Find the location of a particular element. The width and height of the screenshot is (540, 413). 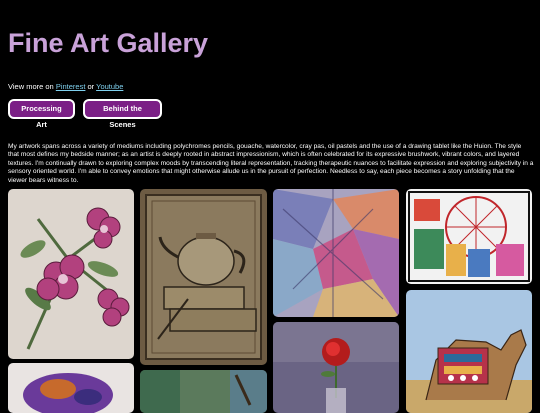

gallery-image-camel is located at coordinates (469, 351).